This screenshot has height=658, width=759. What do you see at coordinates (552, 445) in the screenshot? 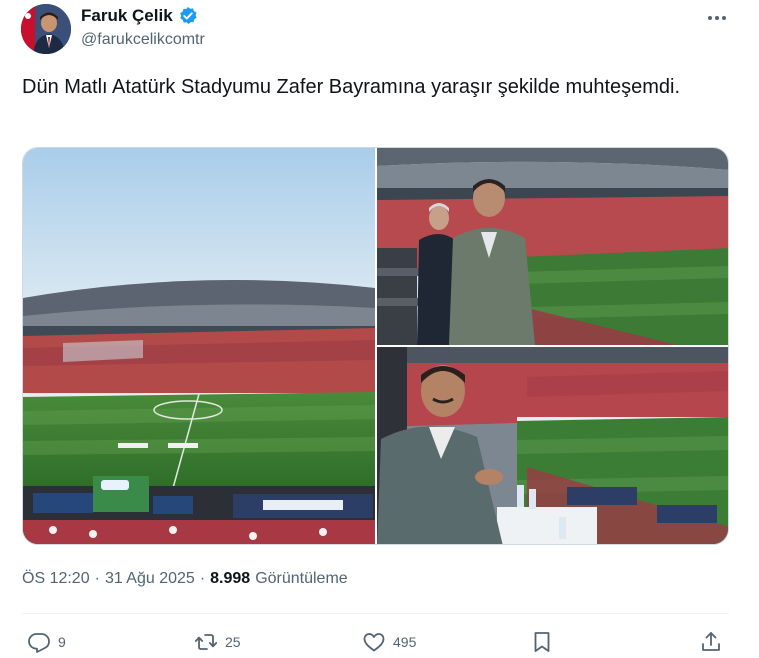
I see `man-in-vip-box-photo` at bounding box center [552, 445].